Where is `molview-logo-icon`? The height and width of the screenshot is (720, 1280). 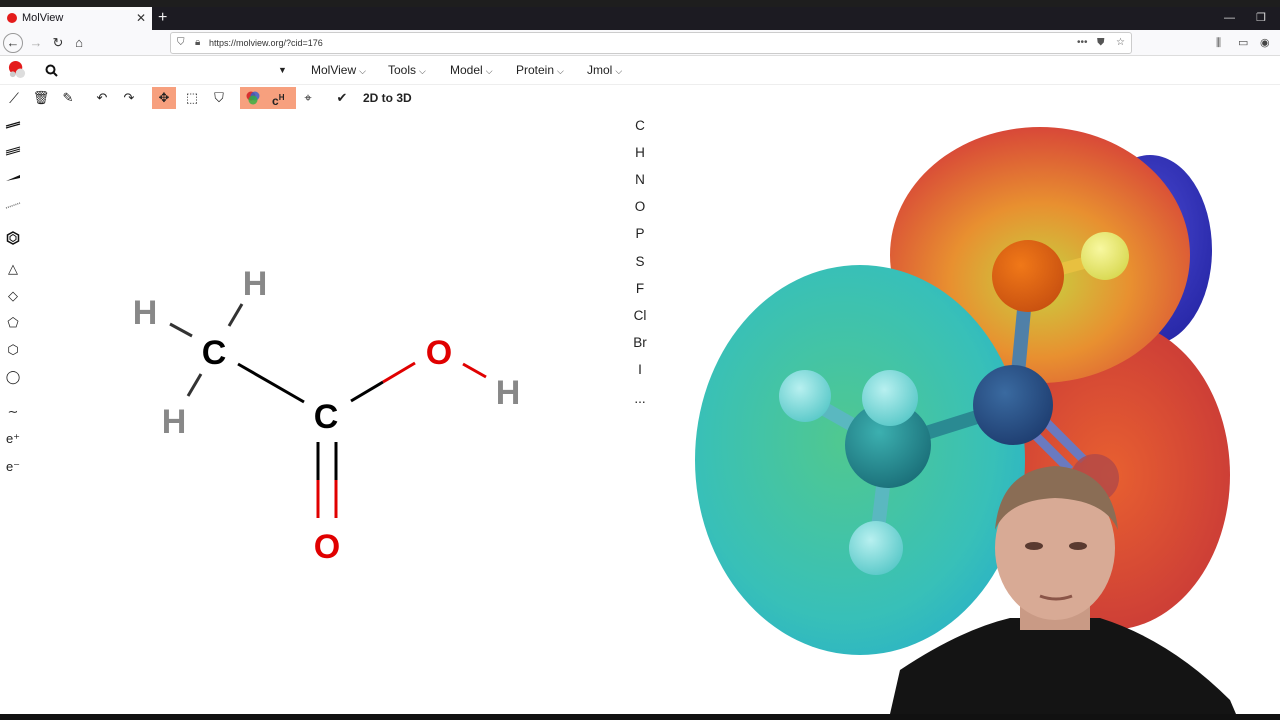 molview-logo-icon is located at coordinates (17, 69).